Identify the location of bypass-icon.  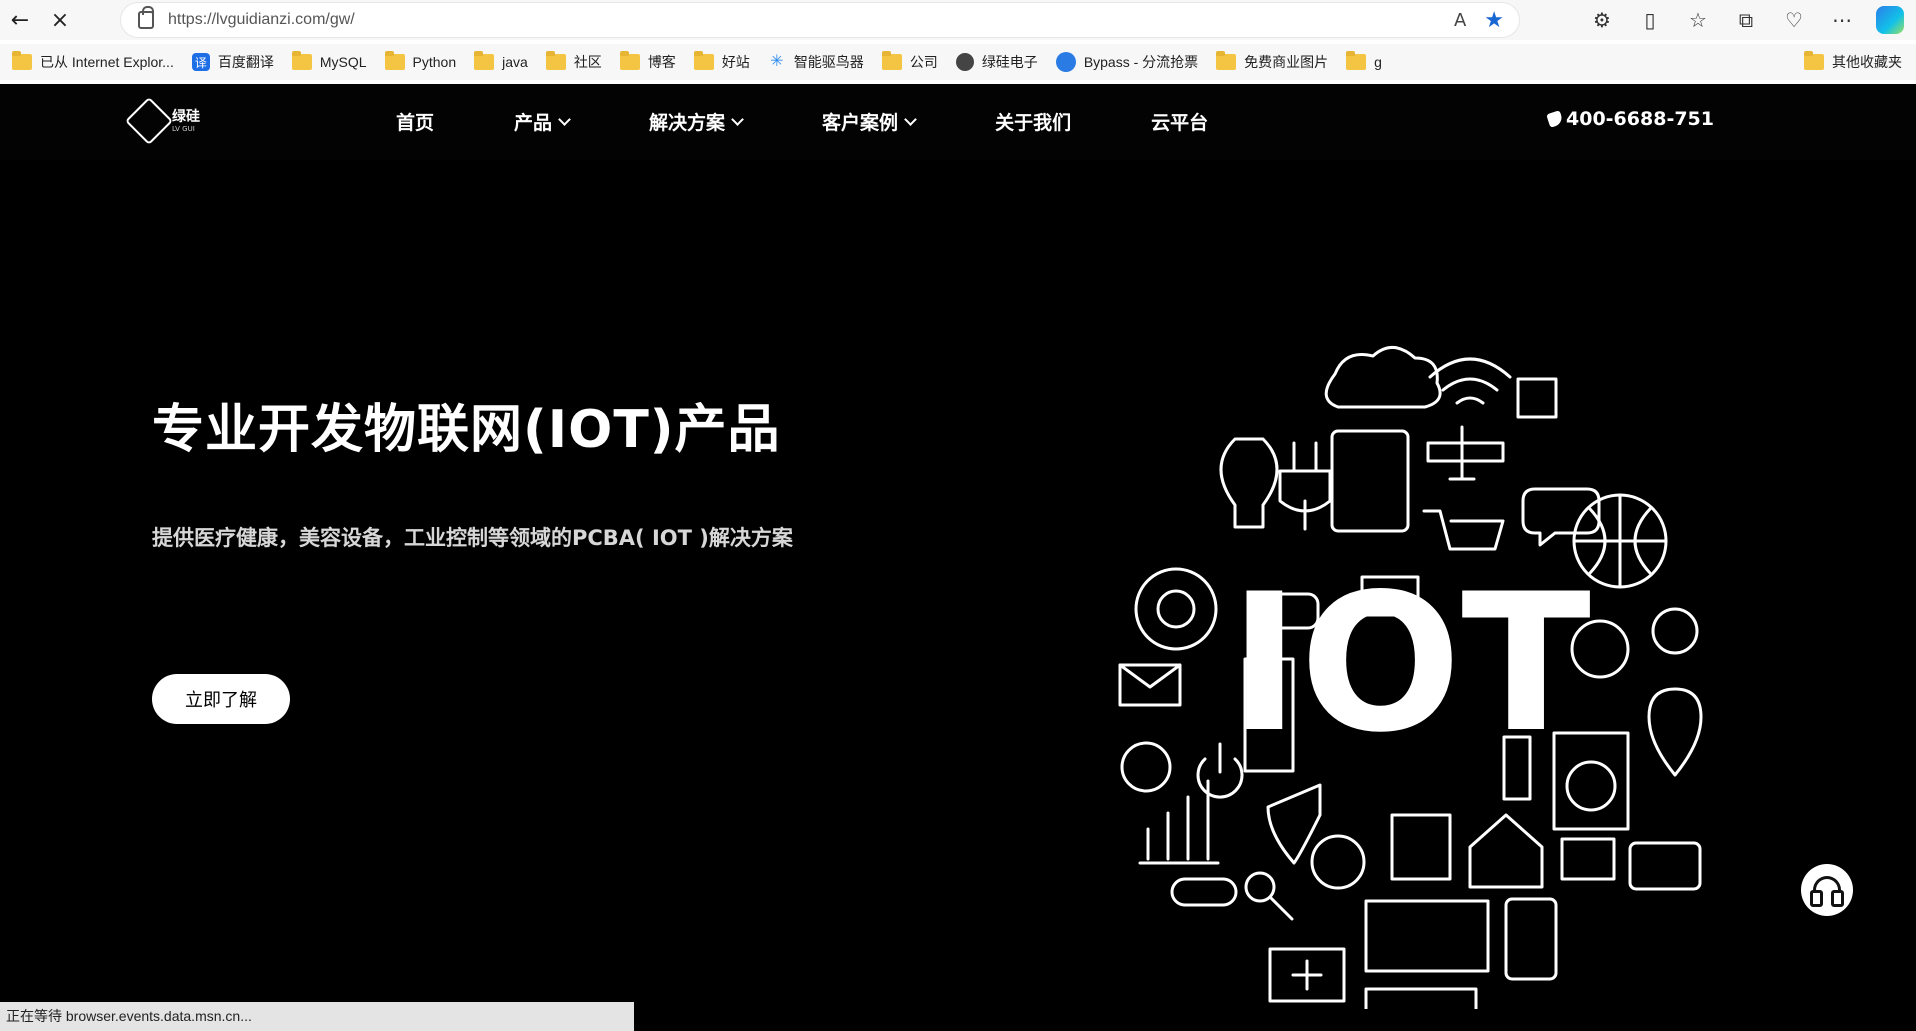
(1065, 62).